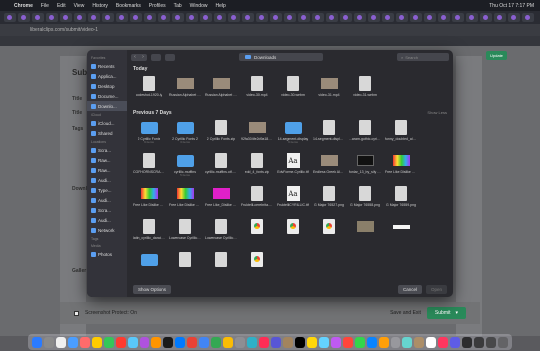 Image resolution: width=540 pixels, height=351 pixels. I want to click on file-item: video-31.mp4, so click(329, 90).